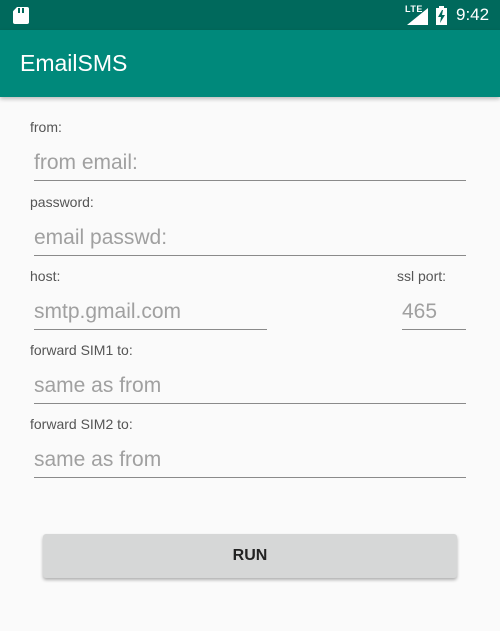 This screenshot has width=500, height=631. Describe the element at coordinates (434, 312) in the screenshot. I see `ssl-port-input` at that location.